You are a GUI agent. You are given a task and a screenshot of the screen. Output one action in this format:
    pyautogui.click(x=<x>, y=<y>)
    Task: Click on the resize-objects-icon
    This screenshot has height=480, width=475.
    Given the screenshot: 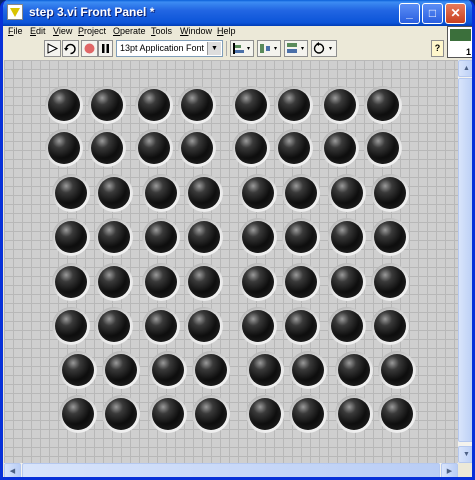 What is the action you would take?
    pyautogui.click(x=296, y=48)
    